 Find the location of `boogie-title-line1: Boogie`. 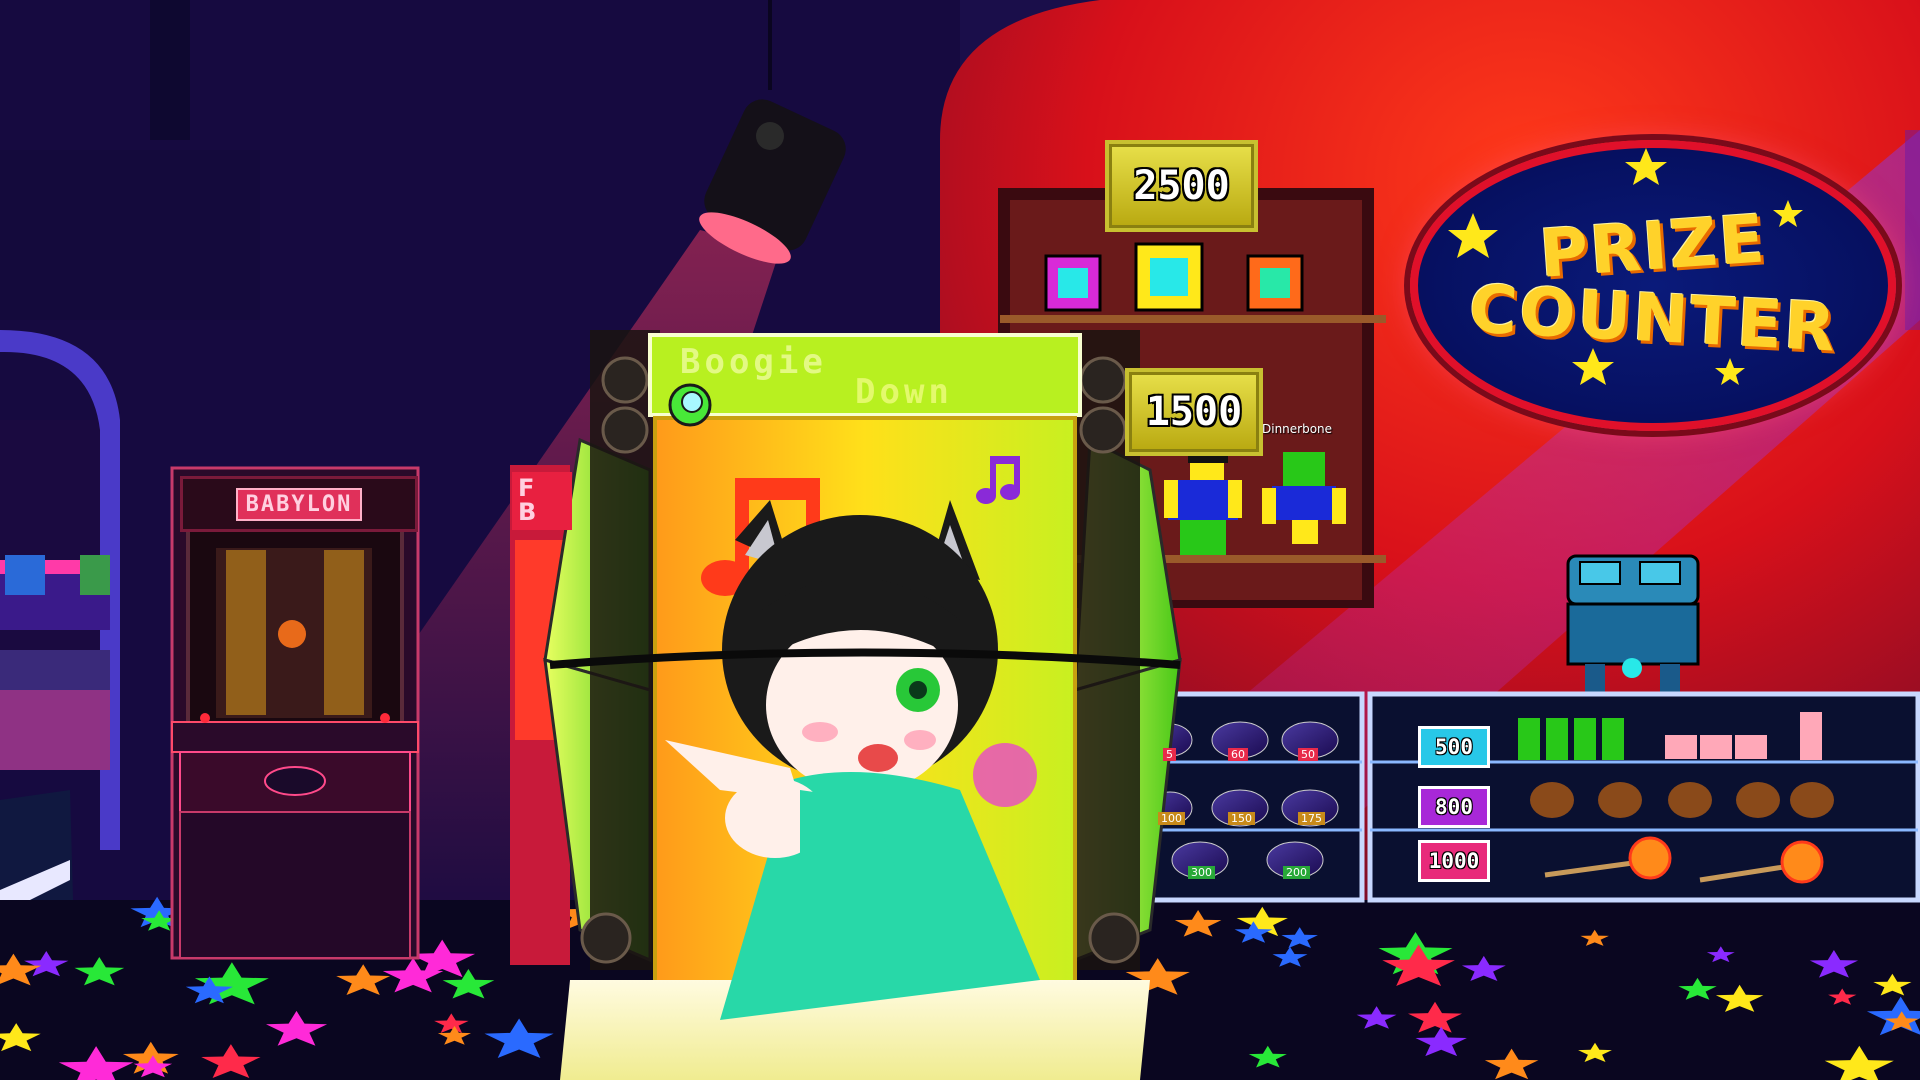

boogie-title-line1: Boogie is located at coordinates (753, 362).